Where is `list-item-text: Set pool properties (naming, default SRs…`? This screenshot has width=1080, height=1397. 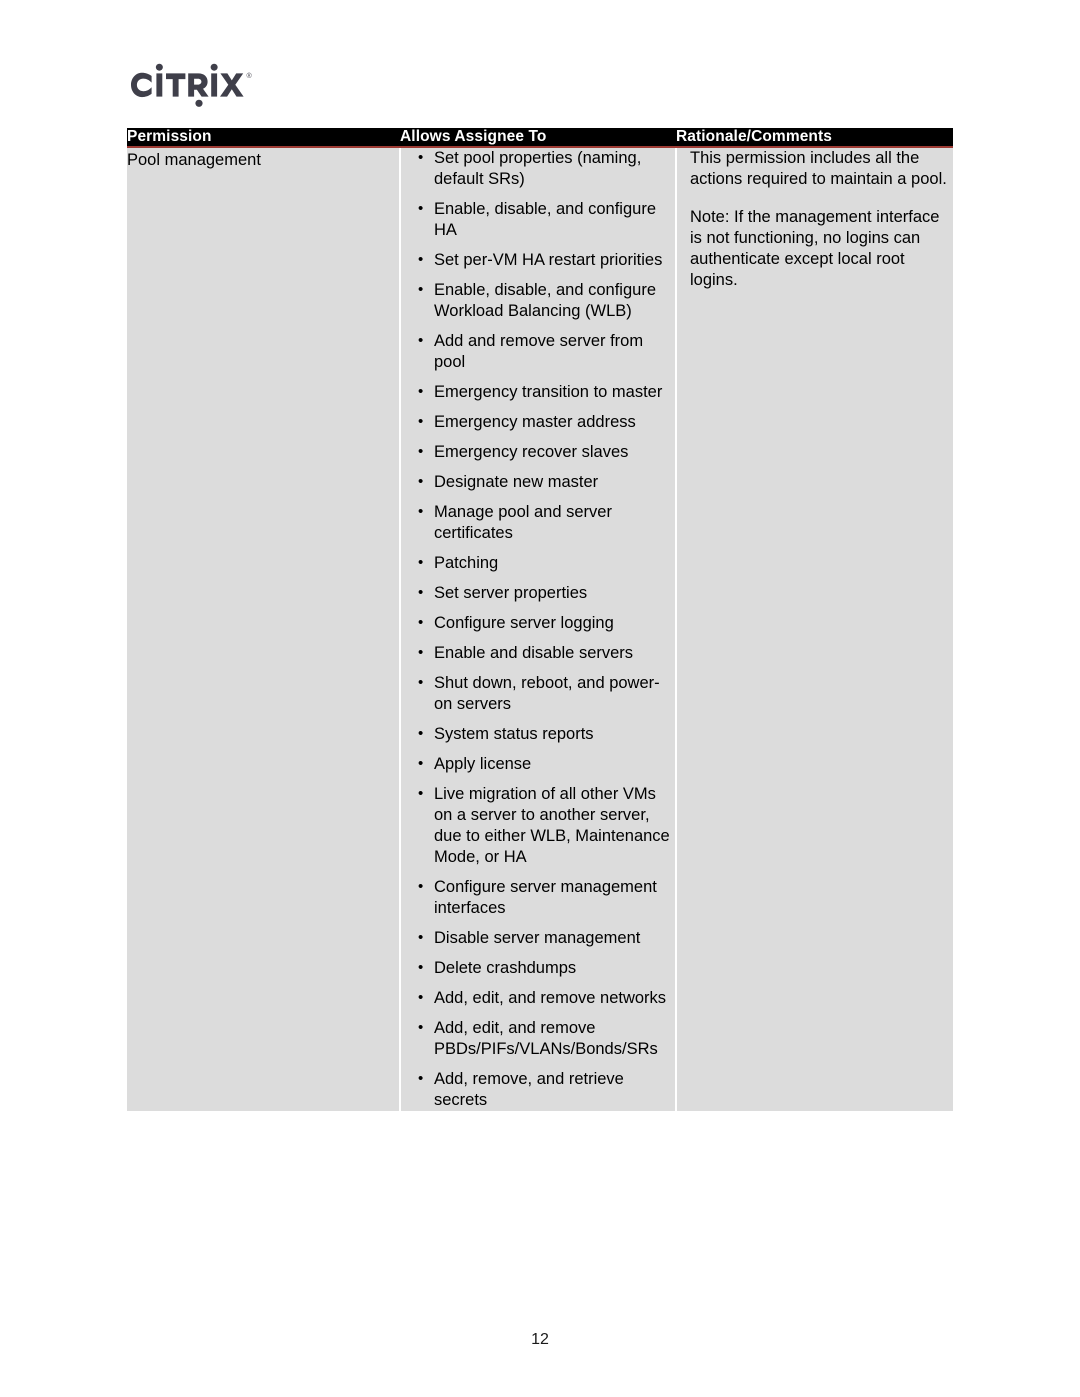
list-item-text: Set pool properties (naming, default SRs… is located at coordinates (538, 168).